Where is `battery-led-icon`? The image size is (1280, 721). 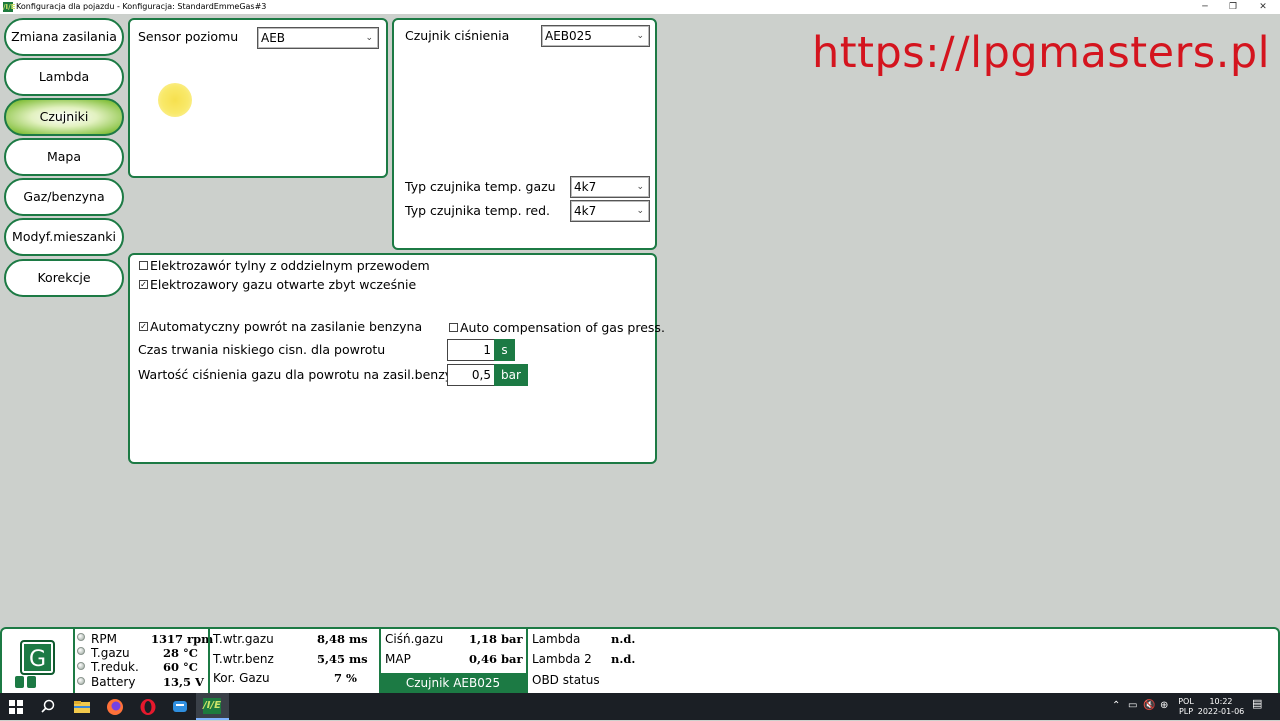 battery-led-icon is located at coordinates (81, 681).